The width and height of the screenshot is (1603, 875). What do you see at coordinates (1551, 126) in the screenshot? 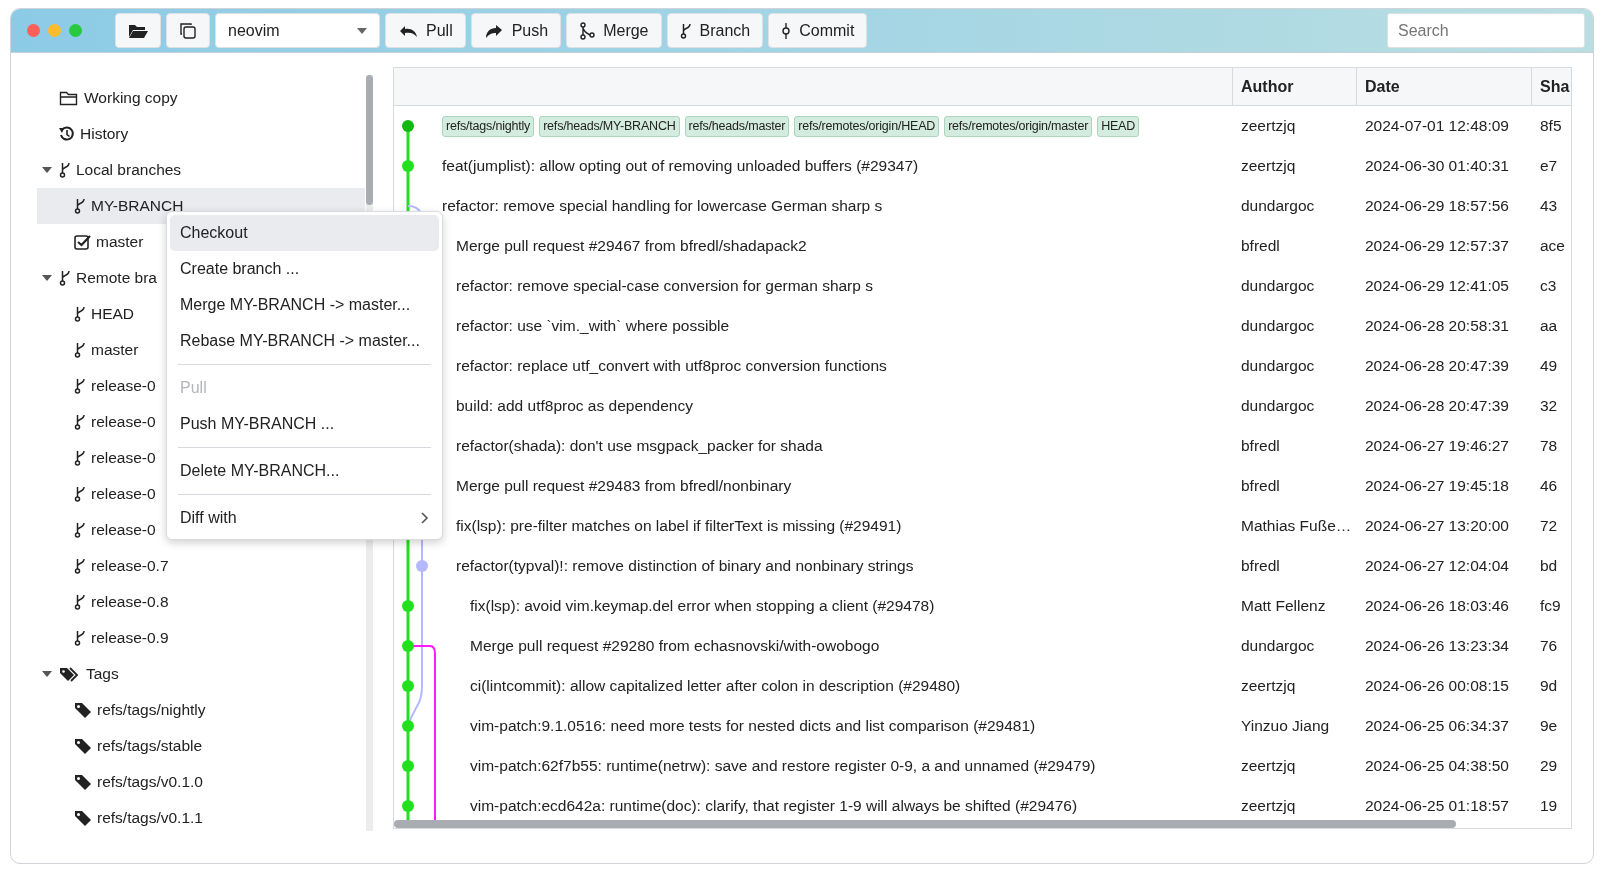
I see `sha-cell-text: 8f5` at bounding box center [1551, 126].